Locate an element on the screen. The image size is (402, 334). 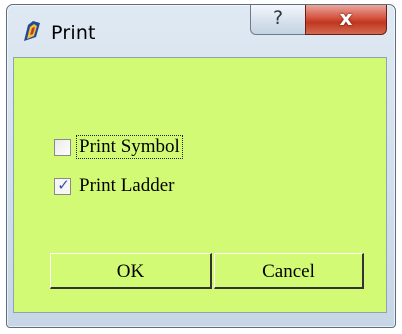
print-ladder-checkbox: ✓ is located at coordinates (62, 185).